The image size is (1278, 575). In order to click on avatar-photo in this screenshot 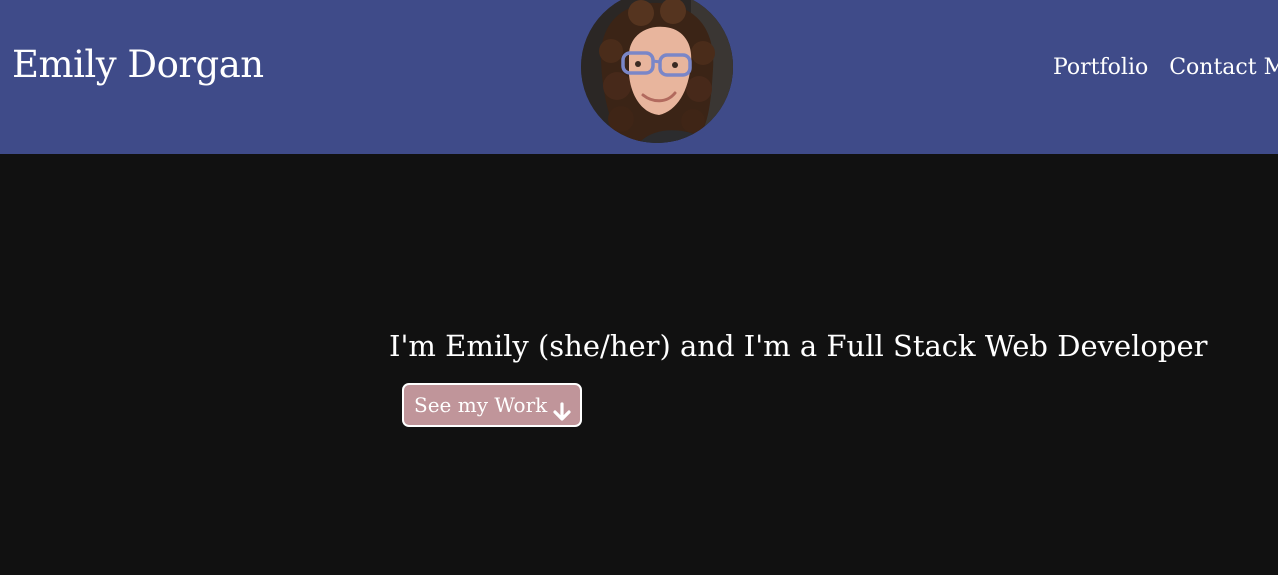, I will do `click(657, 71)`.